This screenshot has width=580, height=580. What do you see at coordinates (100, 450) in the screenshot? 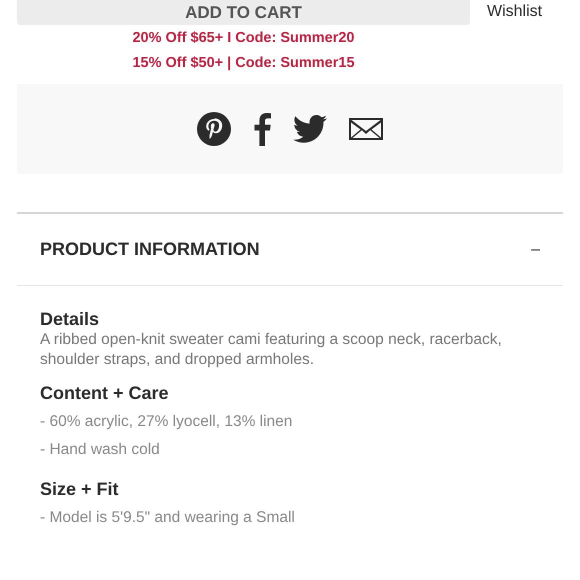
I see `list-item: - Hand wash cold` at bounding box center [100, 450].